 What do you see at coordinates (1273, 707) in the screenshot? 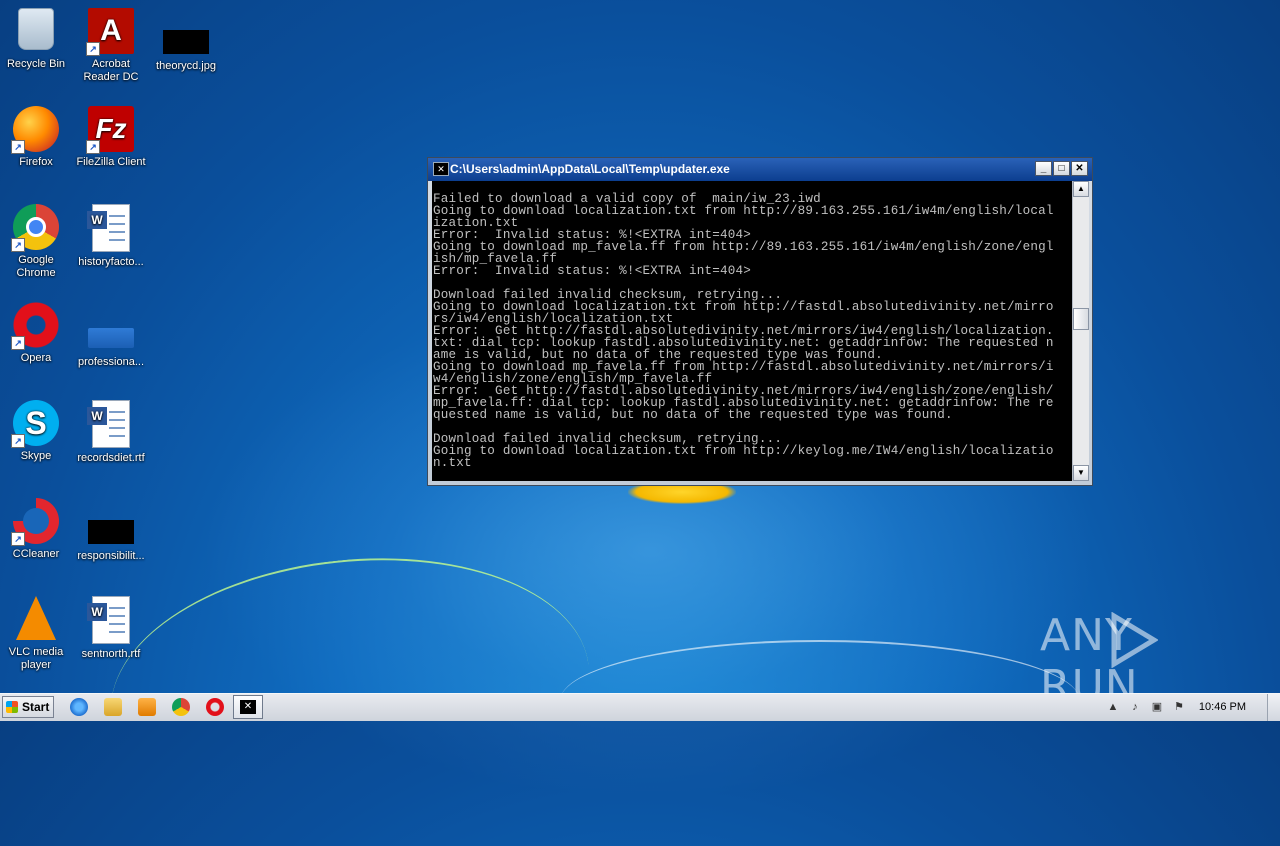
I see `show-desktop-button` at bounding box center [1273, 707].